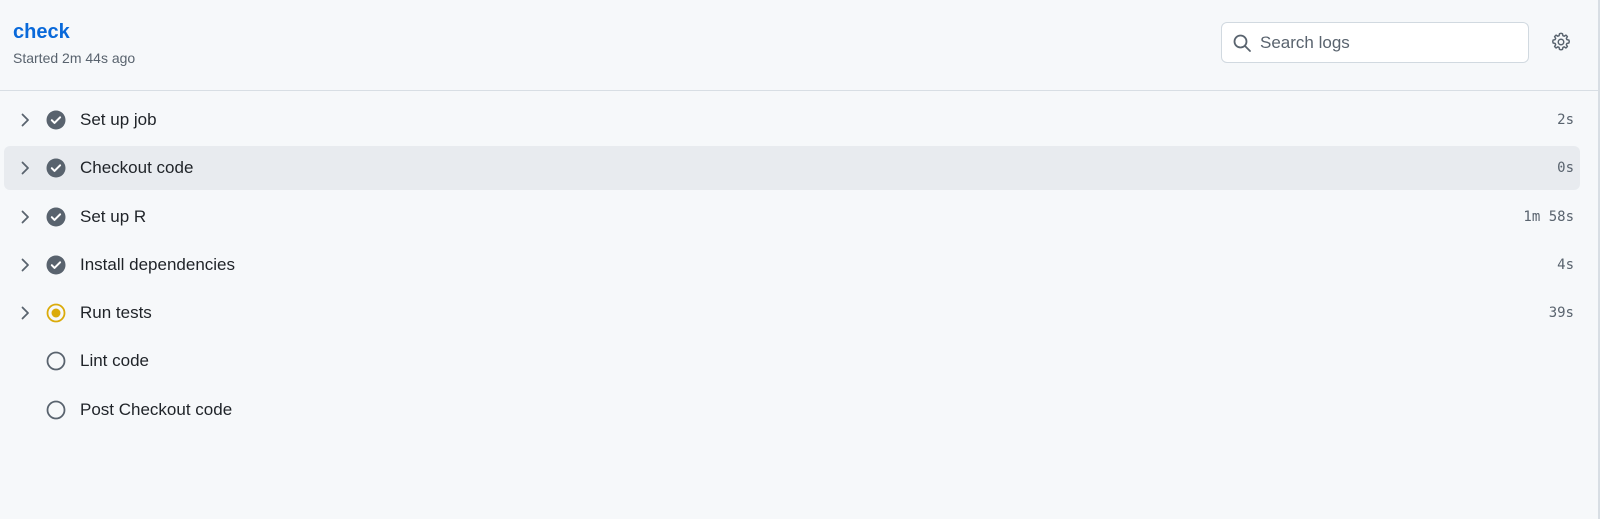 The width and height of the screenshot is (1600, 519). Describe the element at coordinates (114, 361) in the screenshot. I see `step-name: Lint code` at that location.